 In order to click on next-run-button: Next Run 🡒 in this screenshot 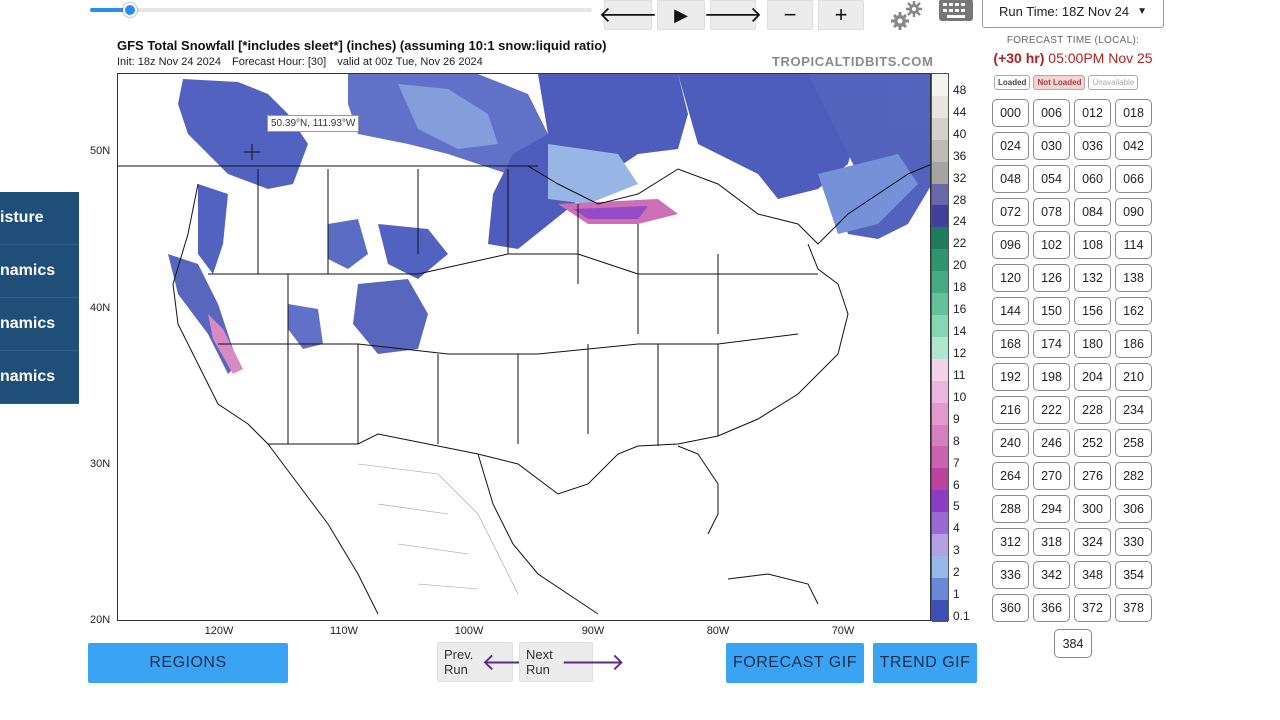, I will do `click(572, 662)`.